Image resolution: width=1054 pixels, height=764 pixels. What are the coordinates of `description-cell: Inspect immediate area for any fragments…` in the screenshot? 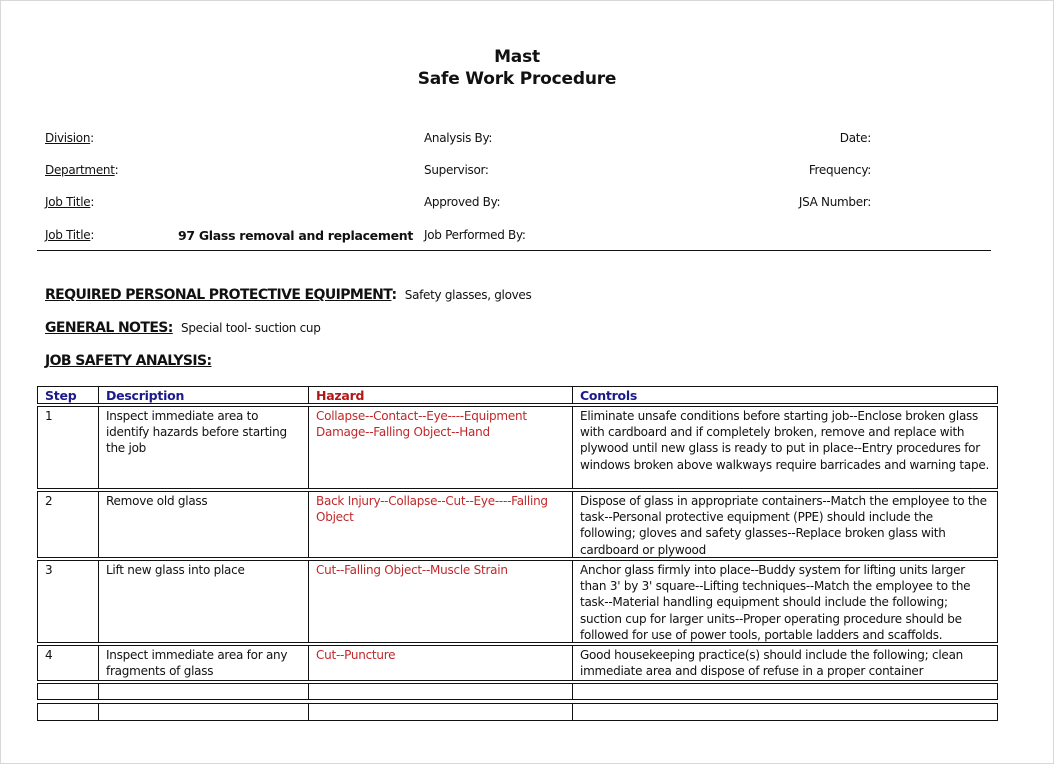 It's located at (204, 663).